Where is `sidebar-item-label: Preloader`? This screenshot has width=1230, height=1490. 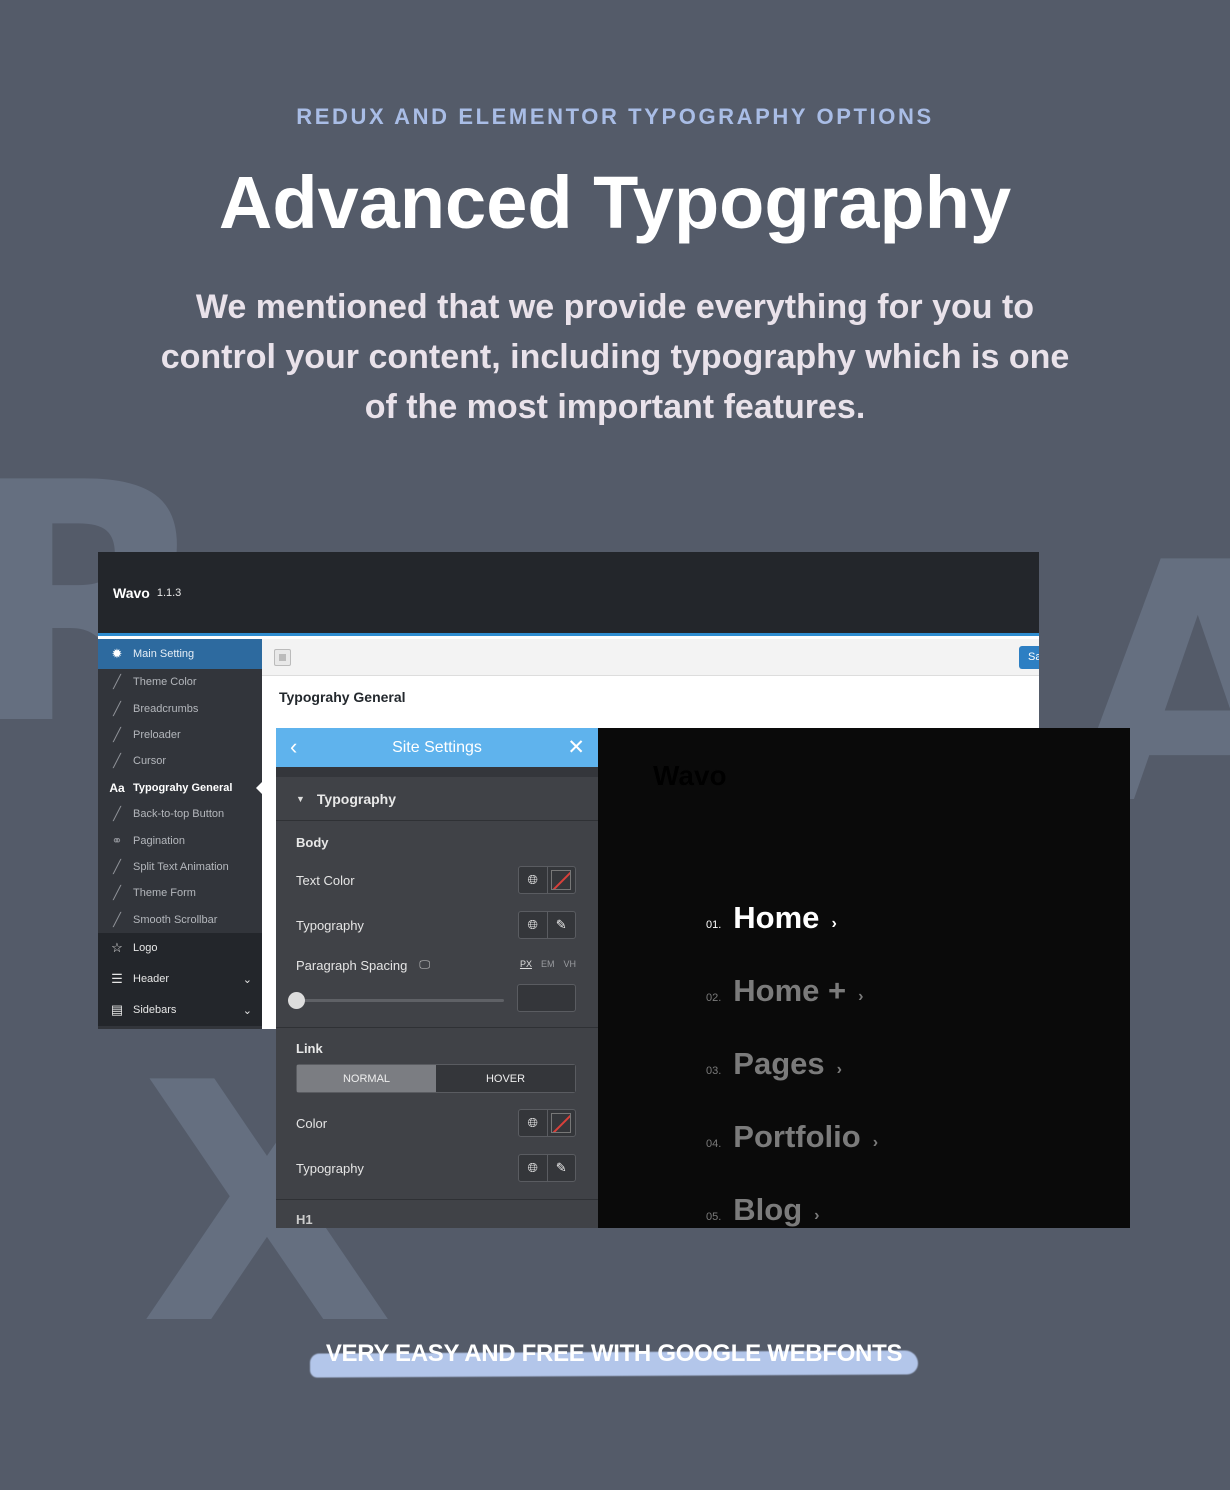
sidebar-item-label: Preloader is located at coordinates (157, 734).